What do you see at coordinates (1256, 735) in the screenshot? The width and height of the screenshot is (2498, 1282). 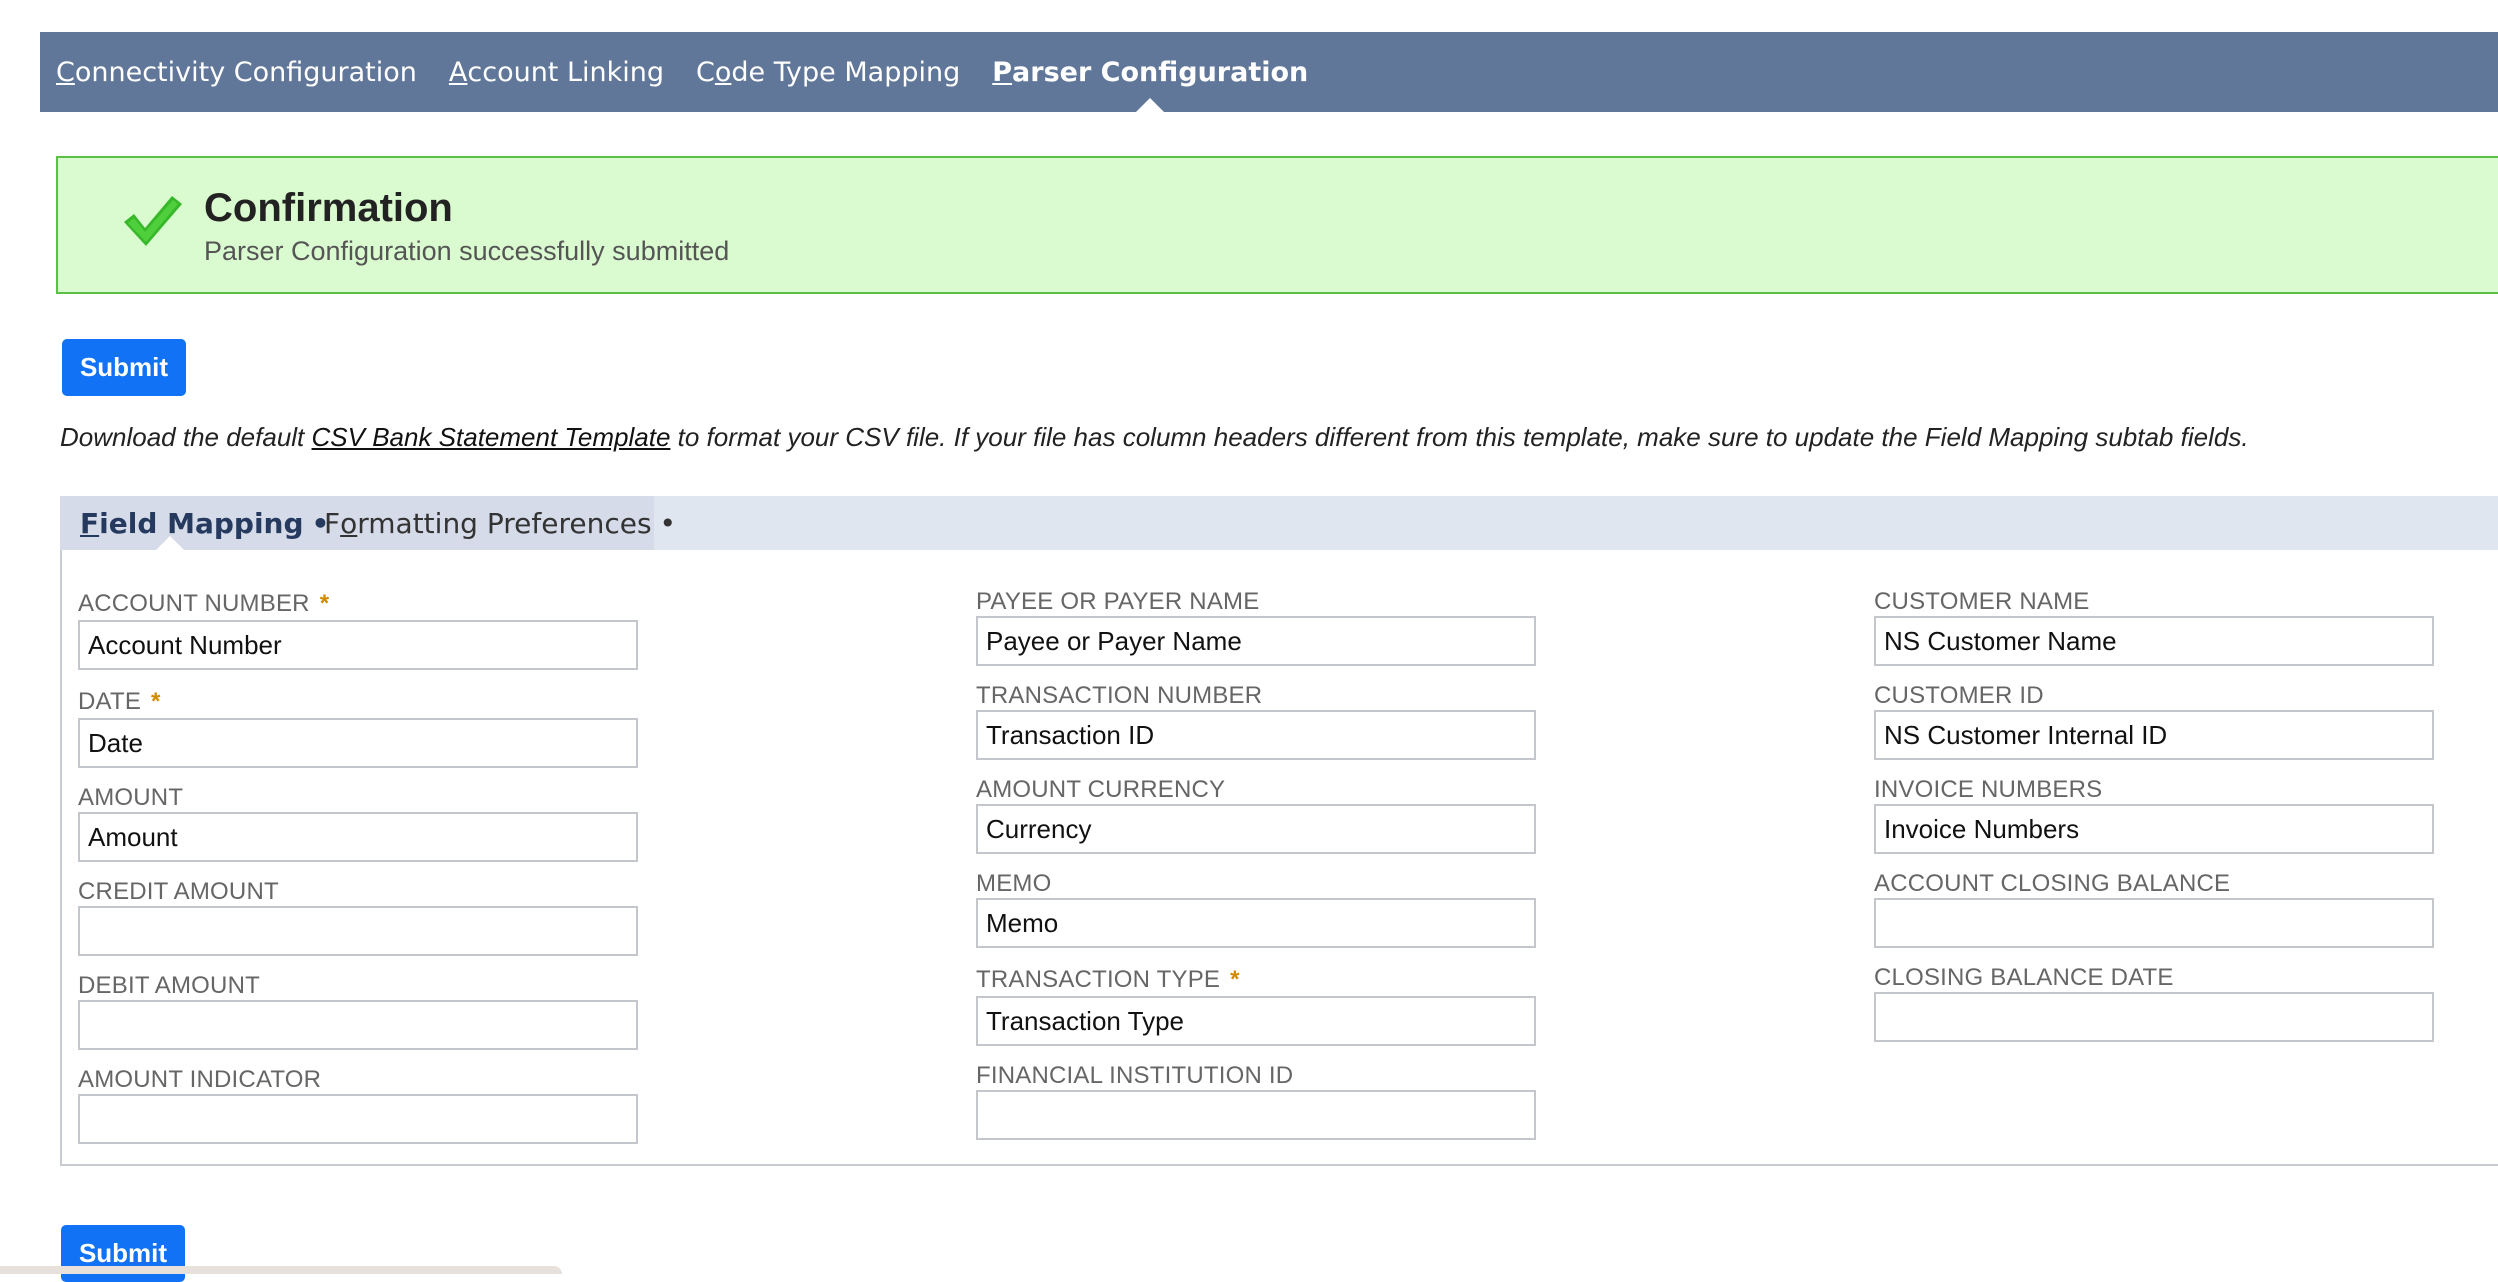 I see `transaction-number-field` at bounding box center [1256, 735].